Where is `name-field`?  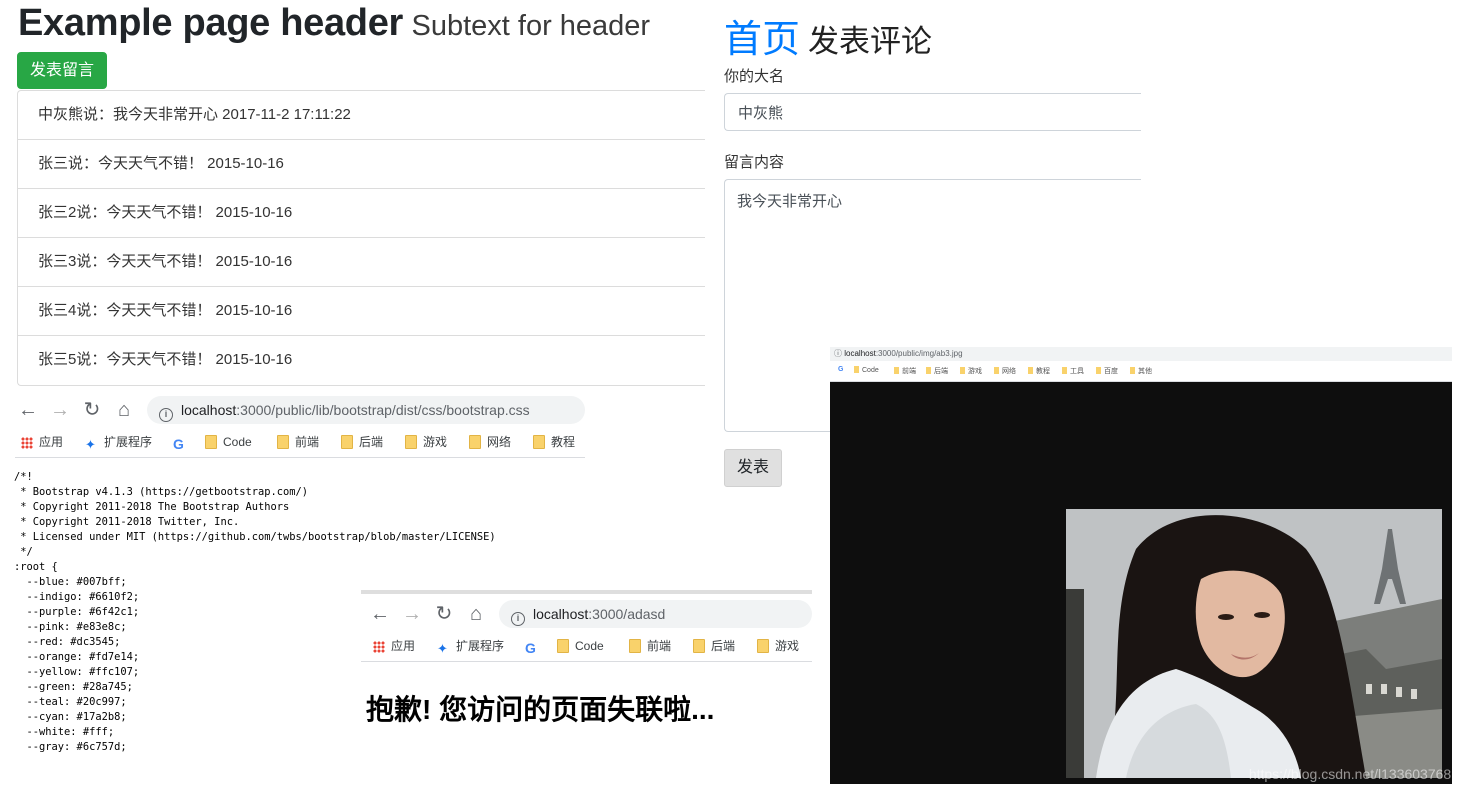
name-field is located at coordinates (932, 112).